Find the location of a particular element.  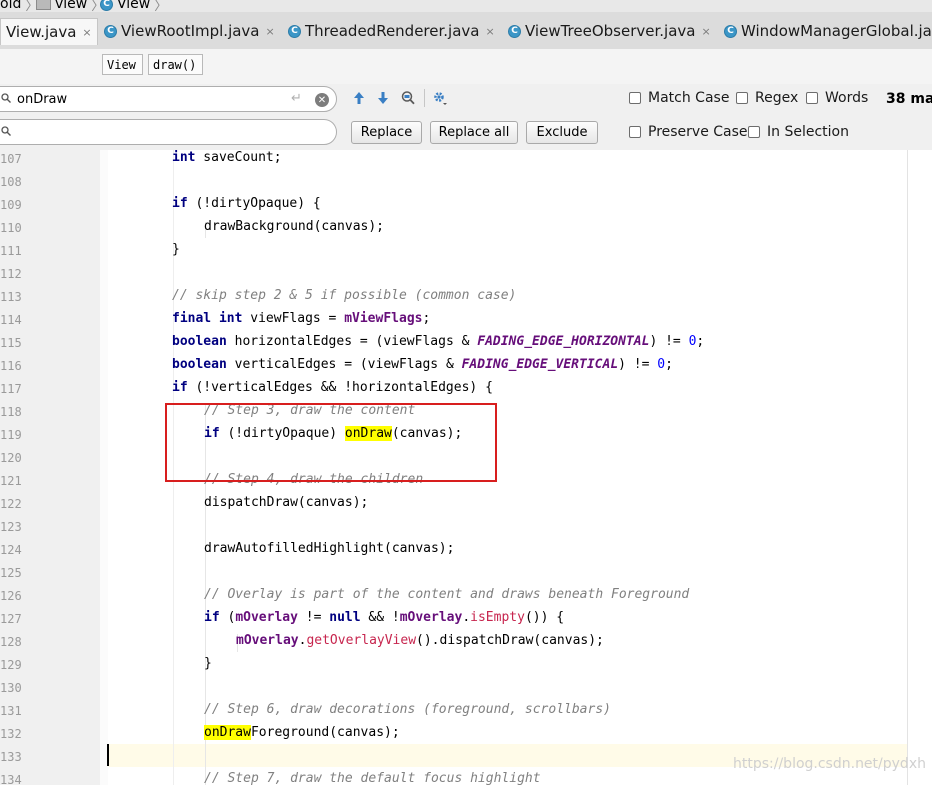

next-occurrence-button is located at coordinates (383, 98).